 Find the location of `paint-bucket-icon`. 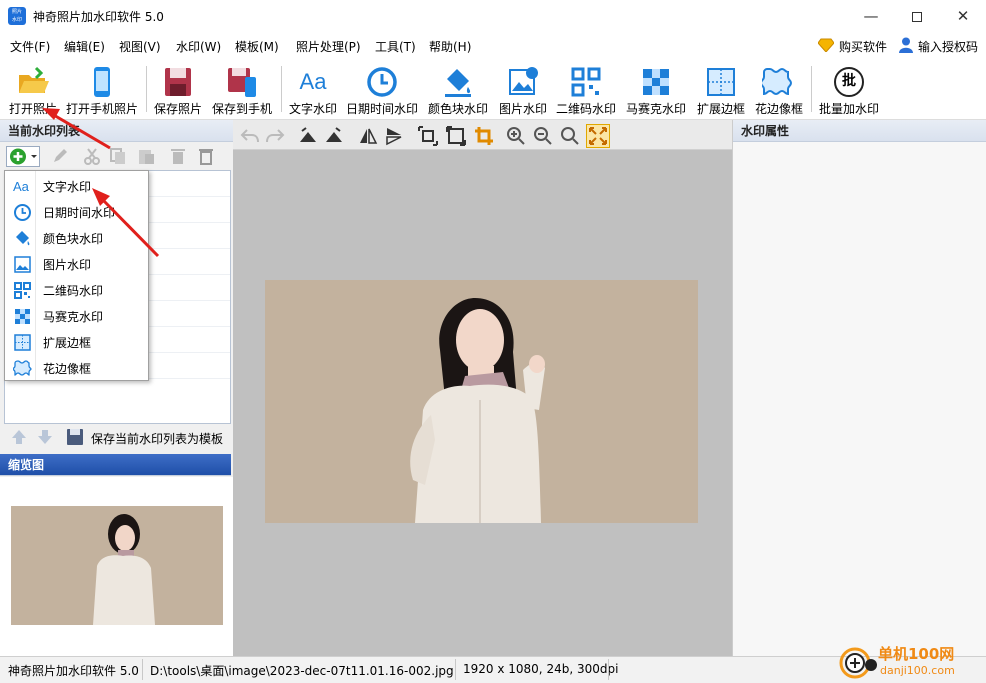

paint-bucket-icon is located at coordinates (23, 238).